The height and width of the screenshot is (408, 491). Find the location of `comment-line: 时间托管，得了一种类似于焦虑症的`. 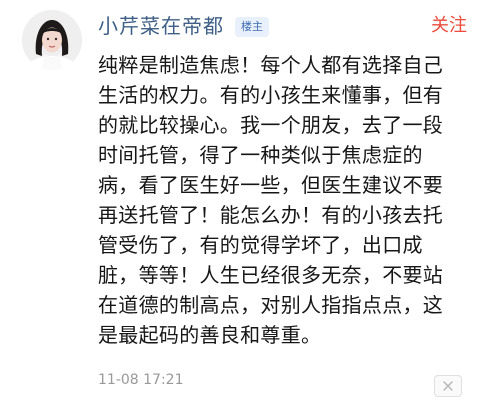

comment-line: 时间托管，得了一种类似于焦虑症的 is located at coordinates (260, 155).